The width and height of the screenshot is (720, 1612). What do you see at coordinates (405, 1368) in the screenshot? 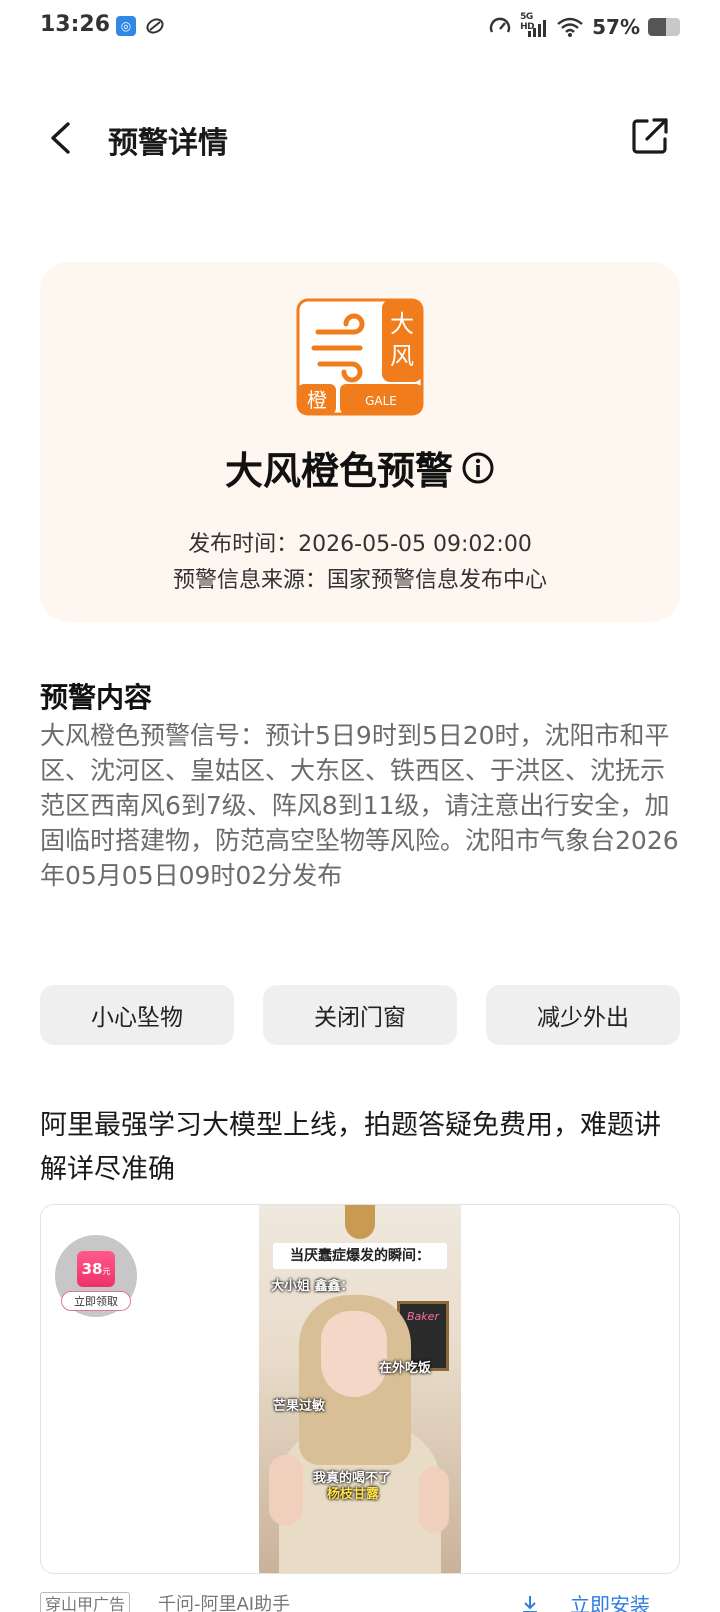
I see `video-caption-2: 在外吃饭` at bounding box center [405, 1368].